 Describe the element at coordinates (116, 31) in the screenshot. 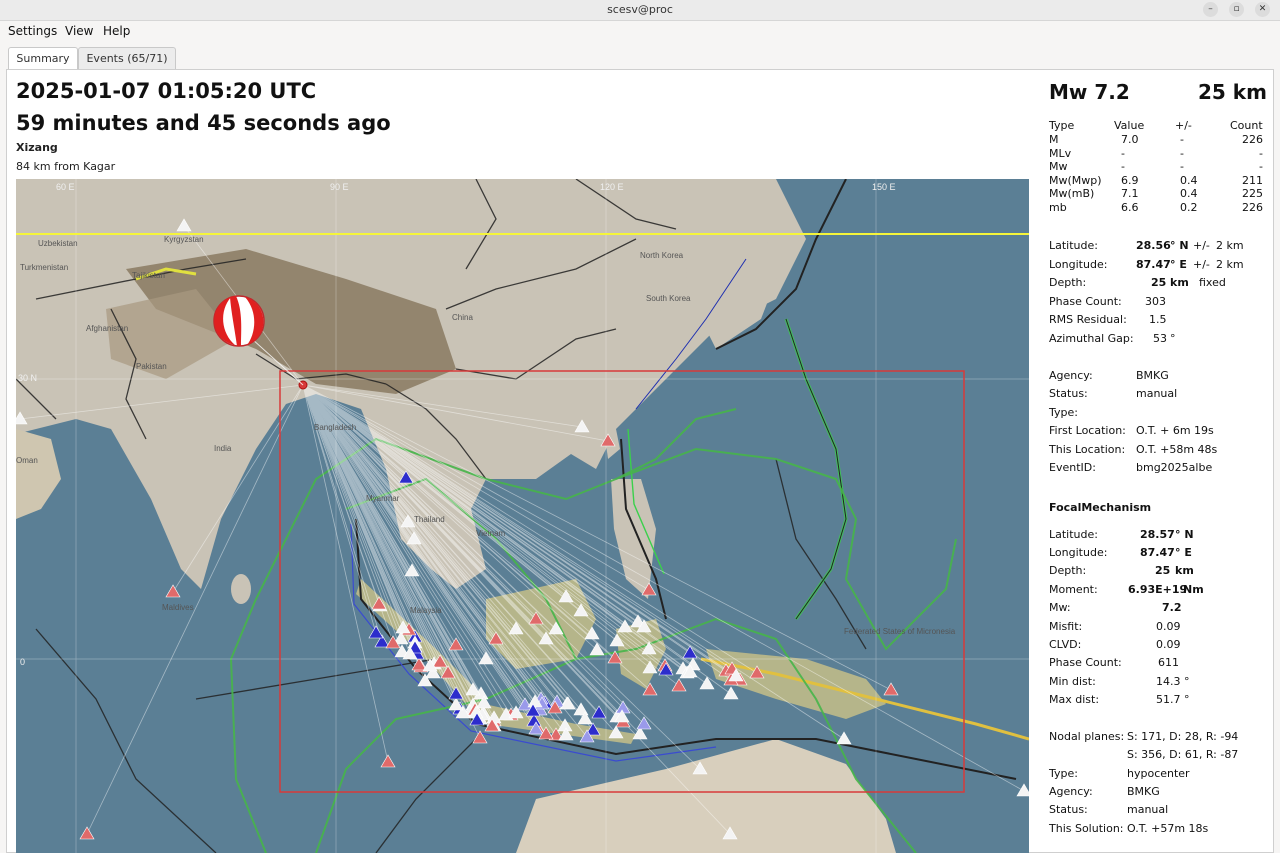

I see `menu-help: Help` at that location.